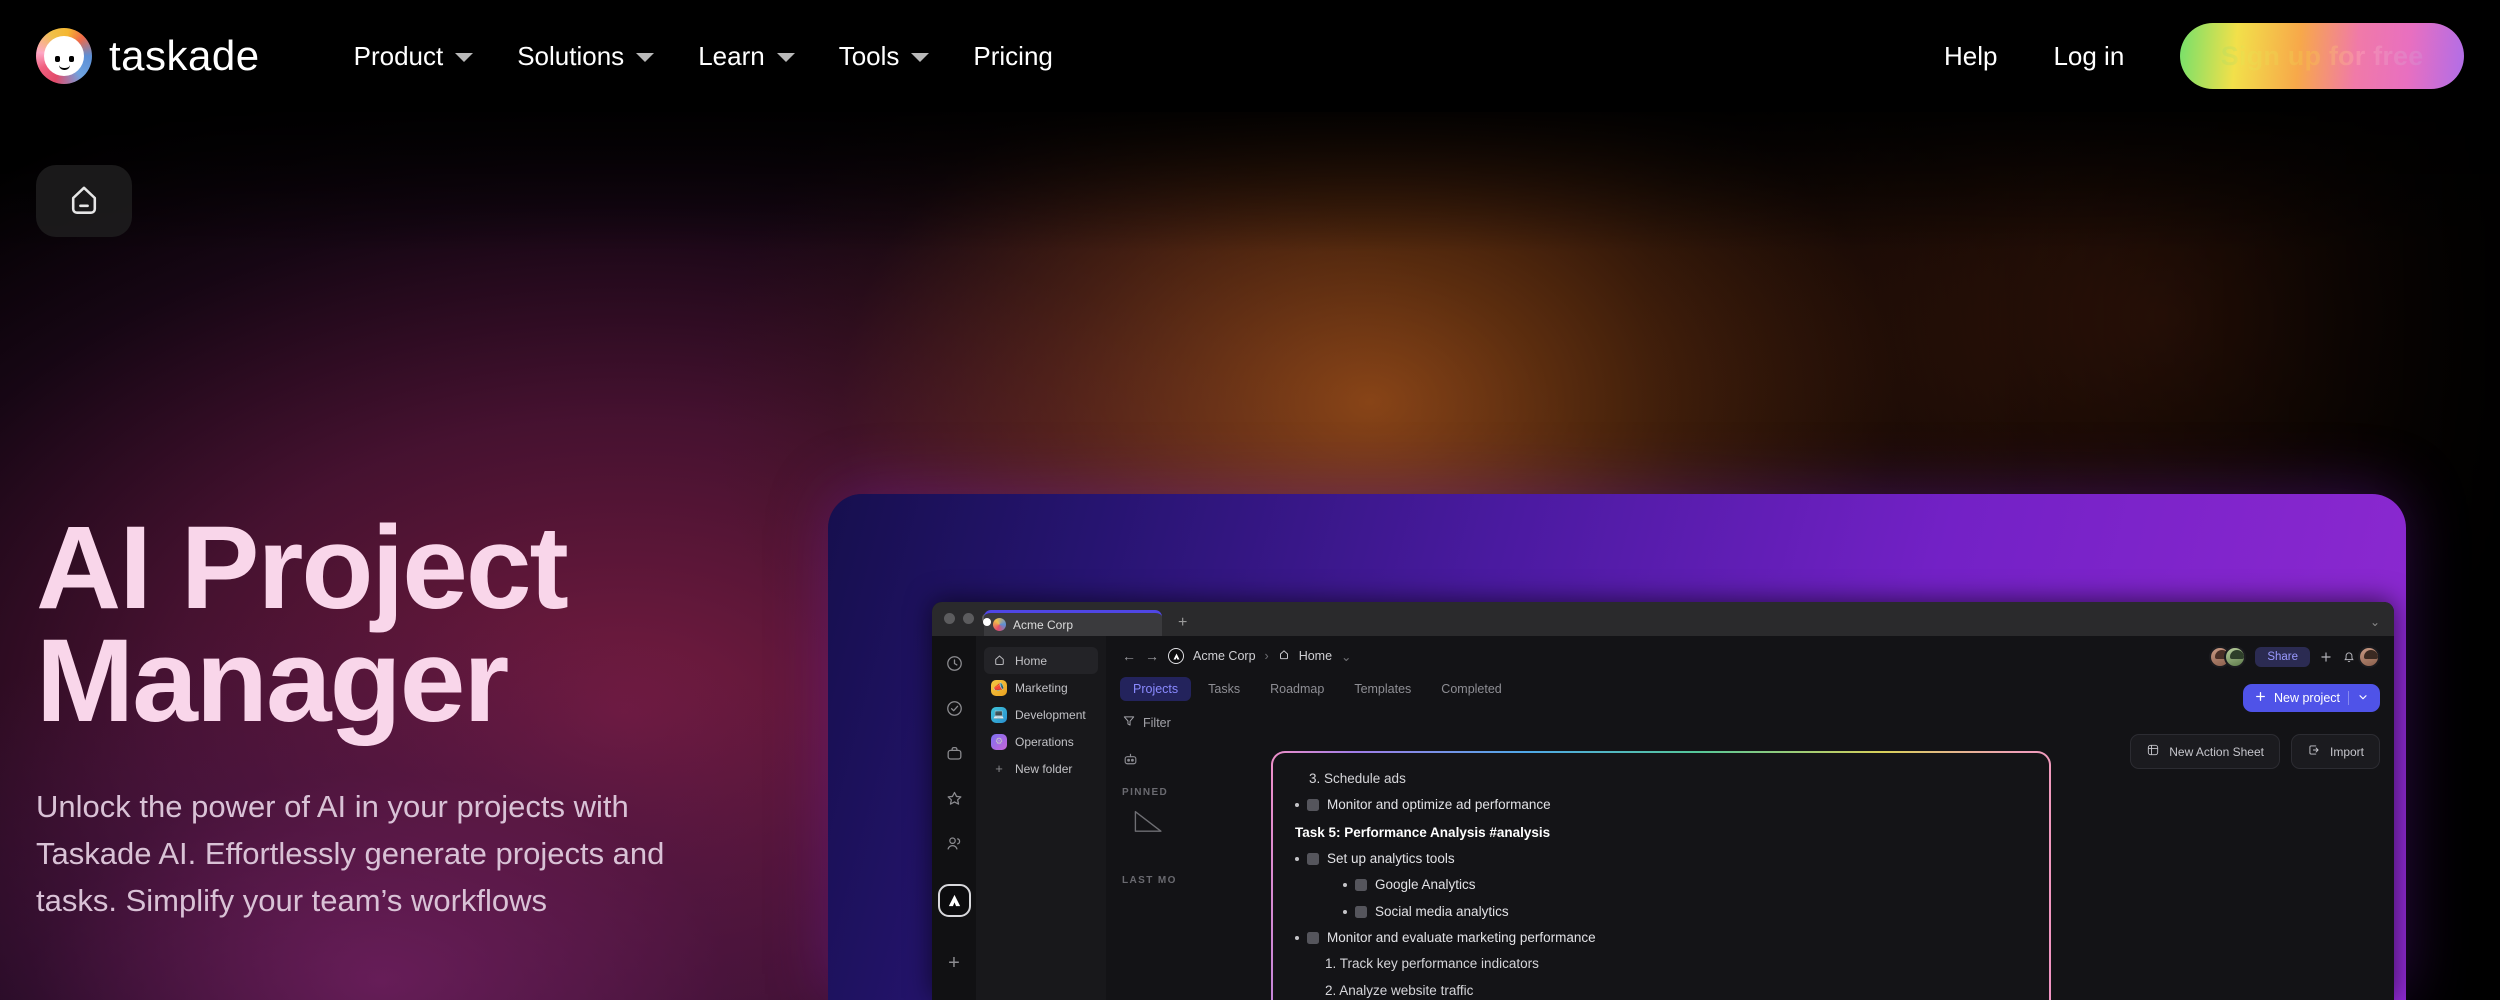  I want to click on bell-icon, so click(2349, 657).